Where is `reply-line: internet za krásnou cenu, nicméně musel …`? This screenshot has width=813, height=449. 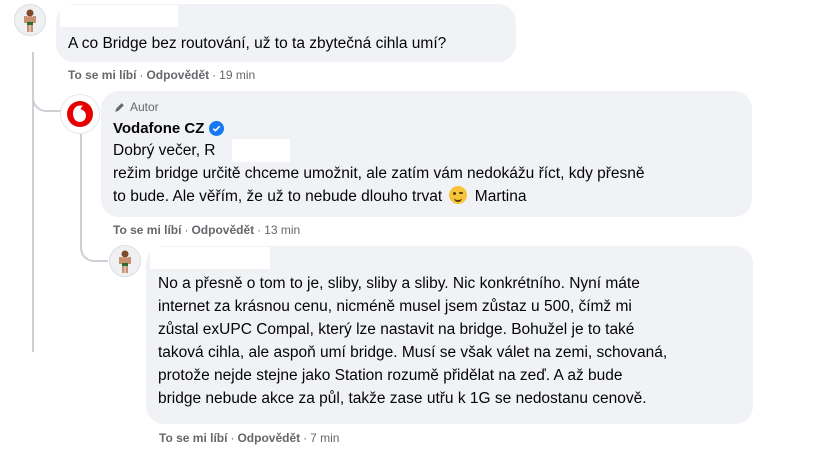
reply-line: internet za krásnou cenu, nicméně musel … is located at coordinates (395, 306).